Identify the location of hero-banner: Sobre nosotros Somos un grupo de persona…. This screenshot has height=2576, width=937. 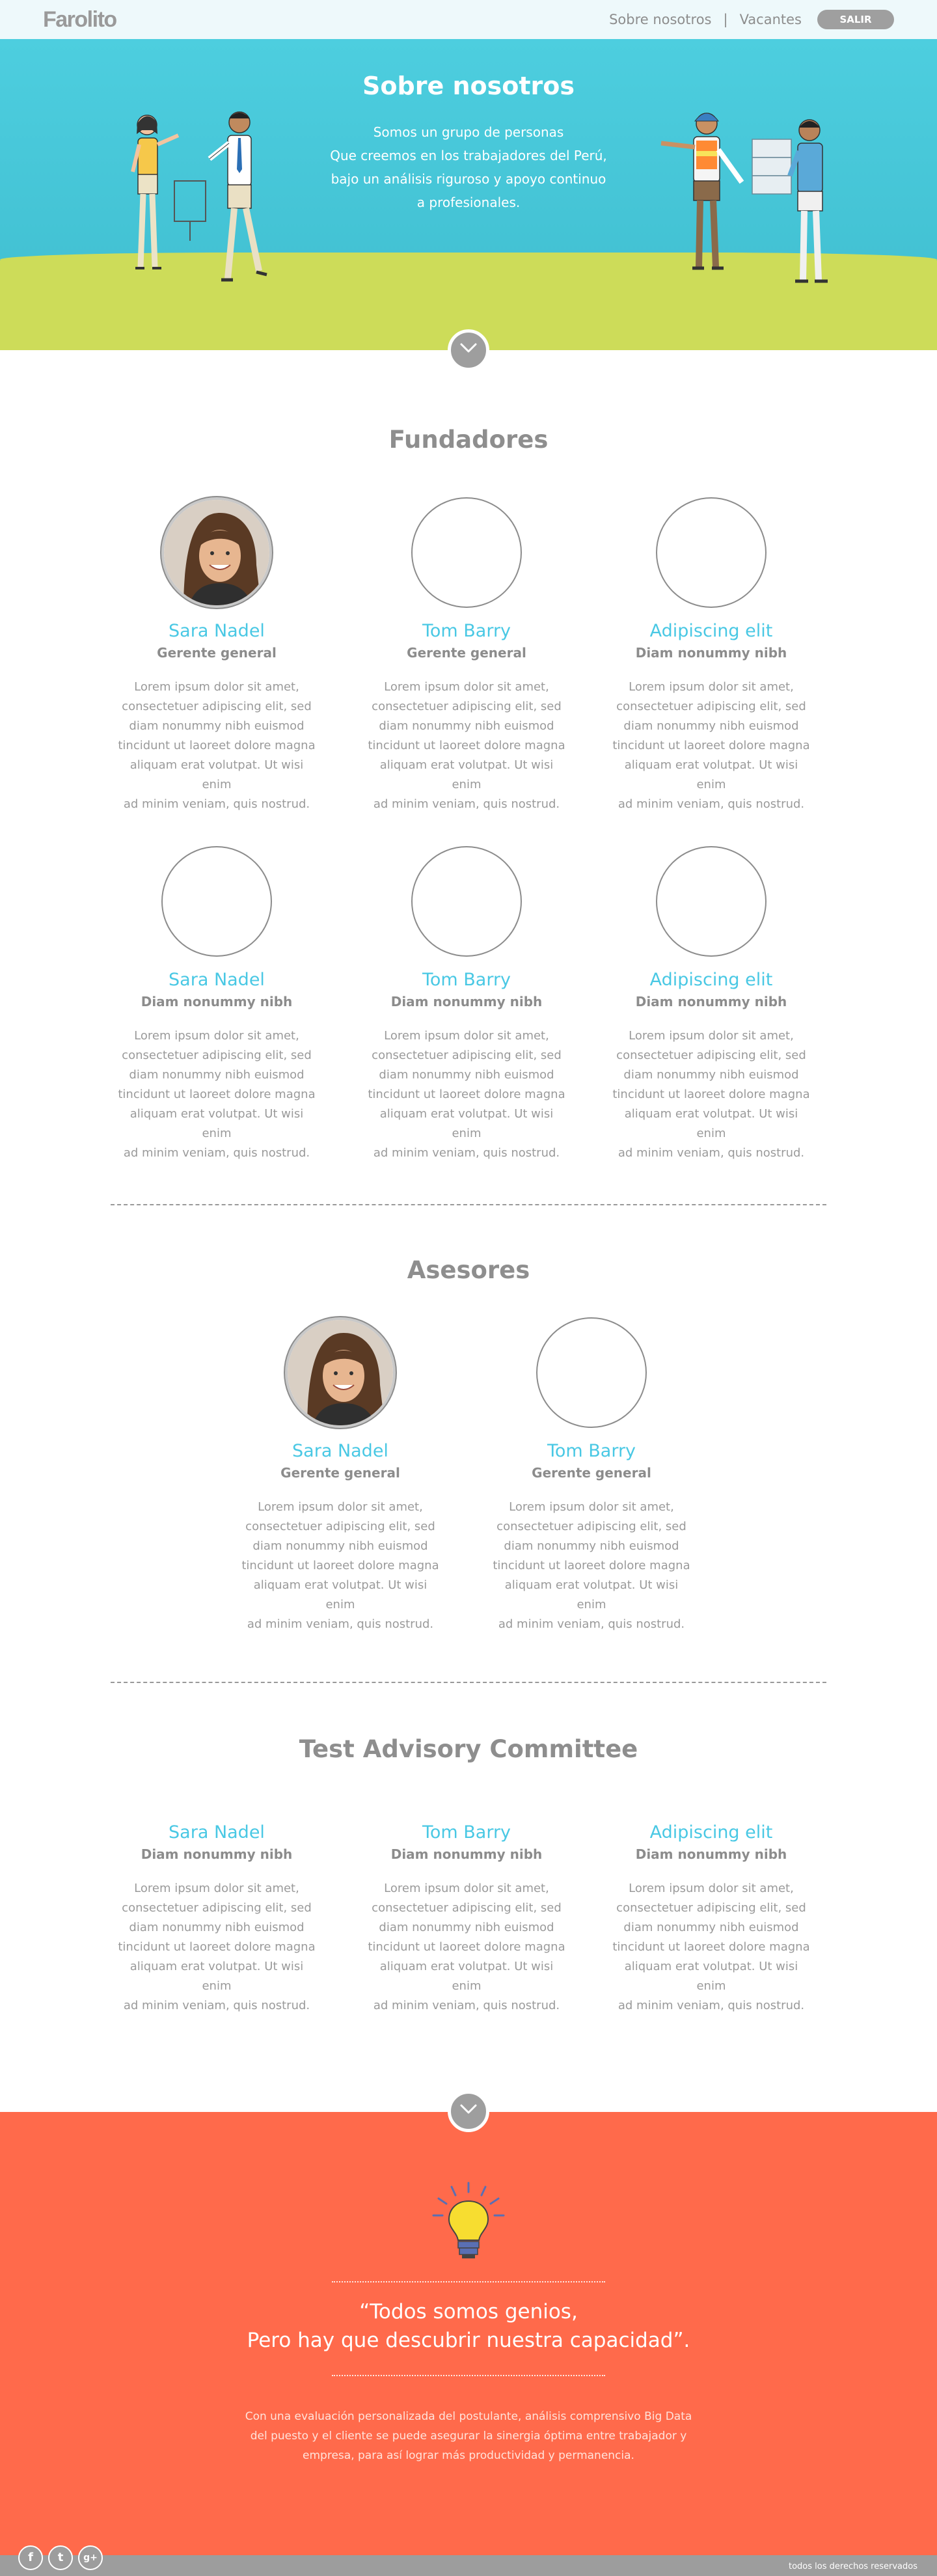
(468, 195).